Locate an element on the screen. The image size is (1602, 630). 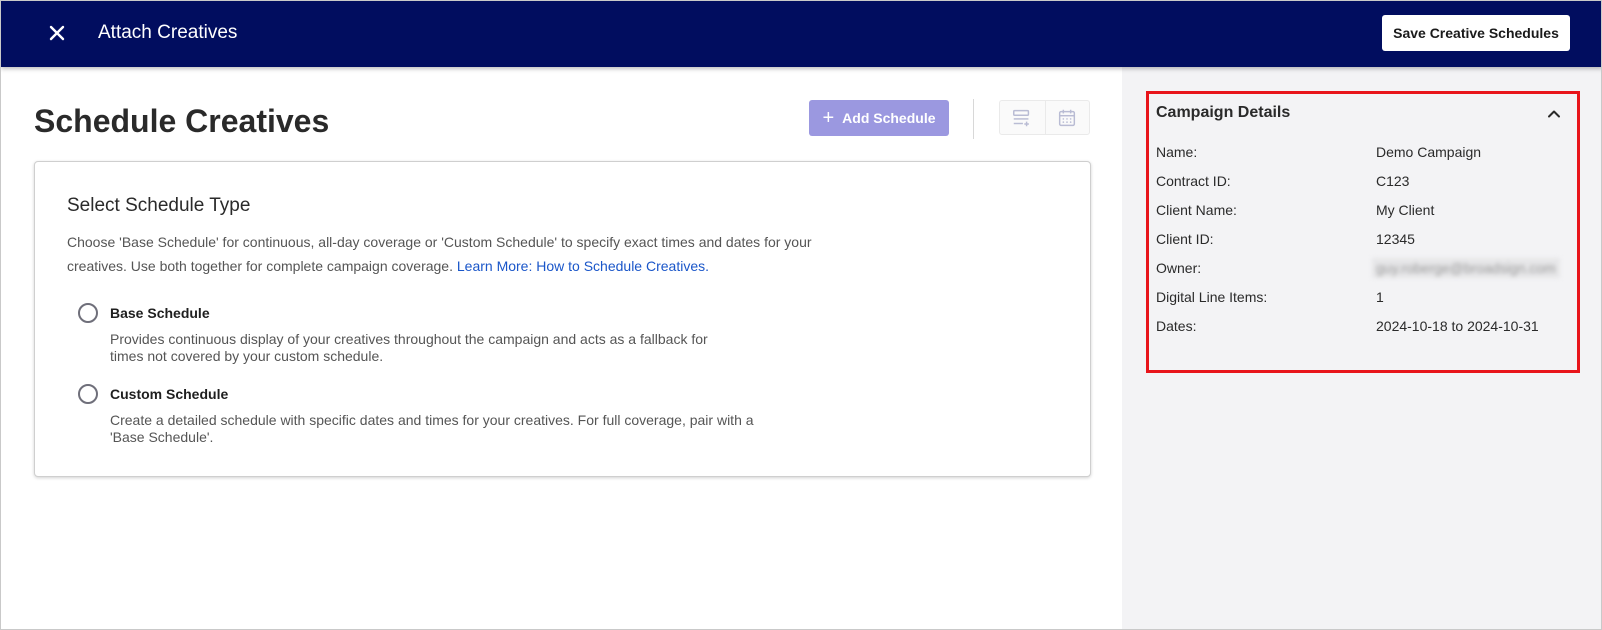
detail-row-owner: Owner: guy.roberge@broadsign.com is located at coordinates (1361, 268).